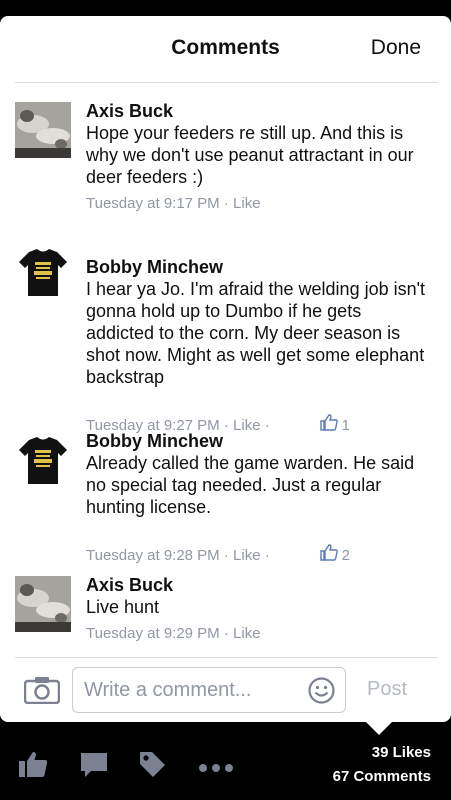  What do you see at coordinates (225, 49) in the screenshot?
I see `header: Comments Done` at bounding box center [225, 49].